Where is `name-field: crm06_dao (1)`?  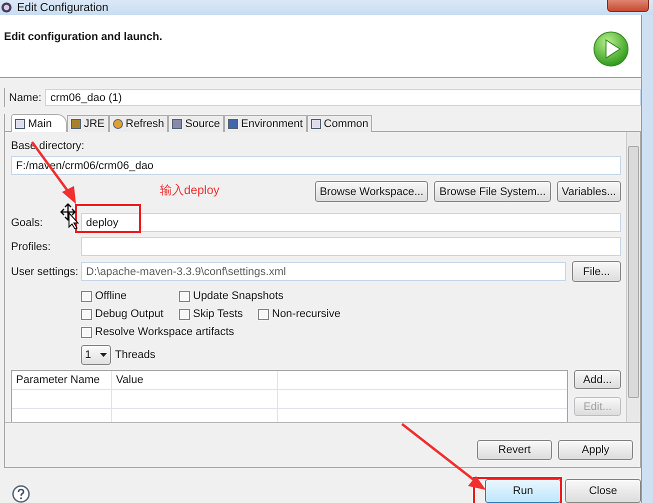 name-field: crm06_dao (1) is located at coordinates (343, 97).